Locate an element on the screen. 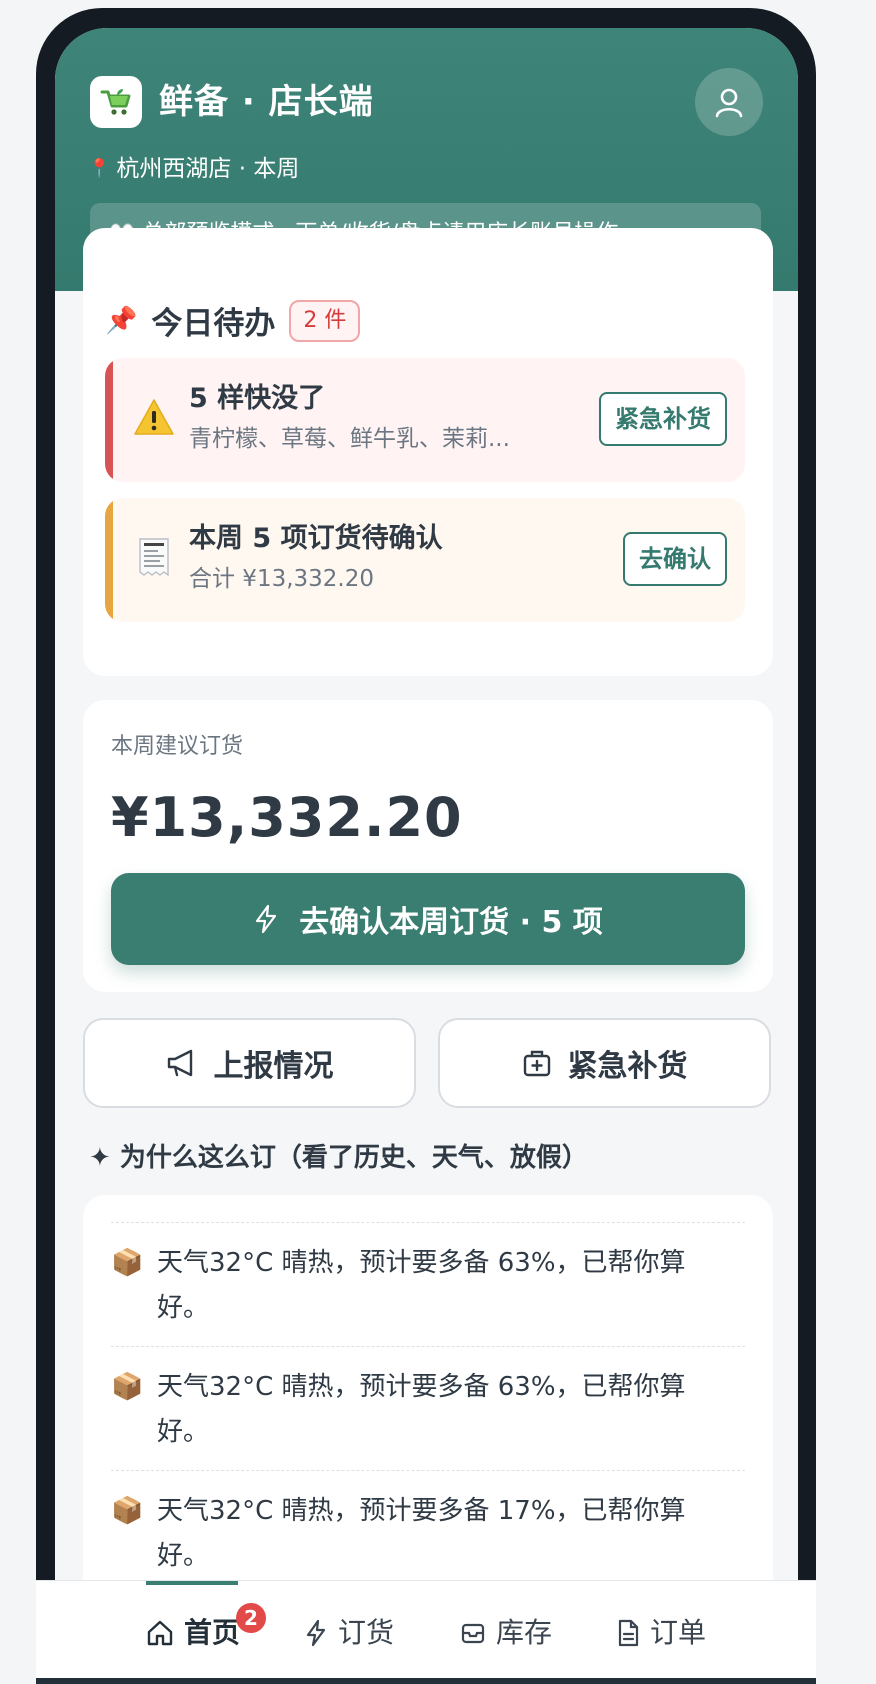  phone-bottom-edge is located at coordinates (426, 1681).